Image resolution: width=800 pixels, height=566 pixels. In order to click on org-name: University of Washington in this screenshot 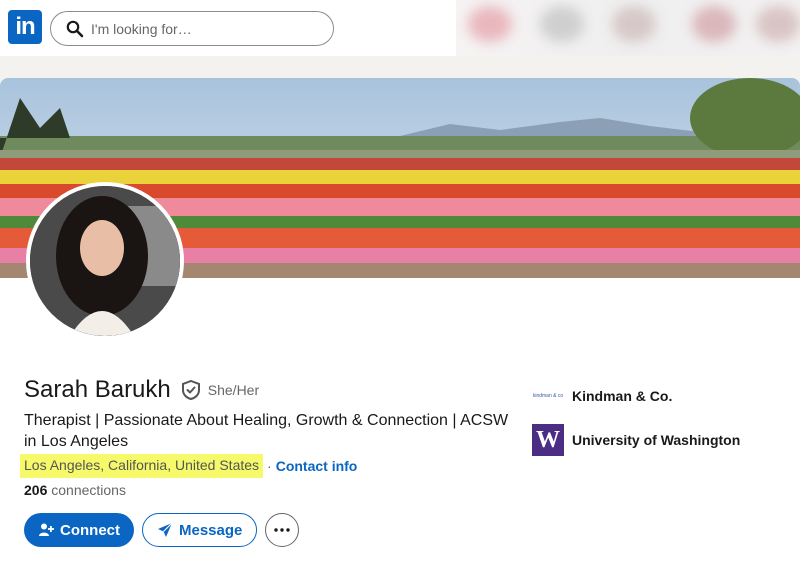, I will do `click(656, 440)`.